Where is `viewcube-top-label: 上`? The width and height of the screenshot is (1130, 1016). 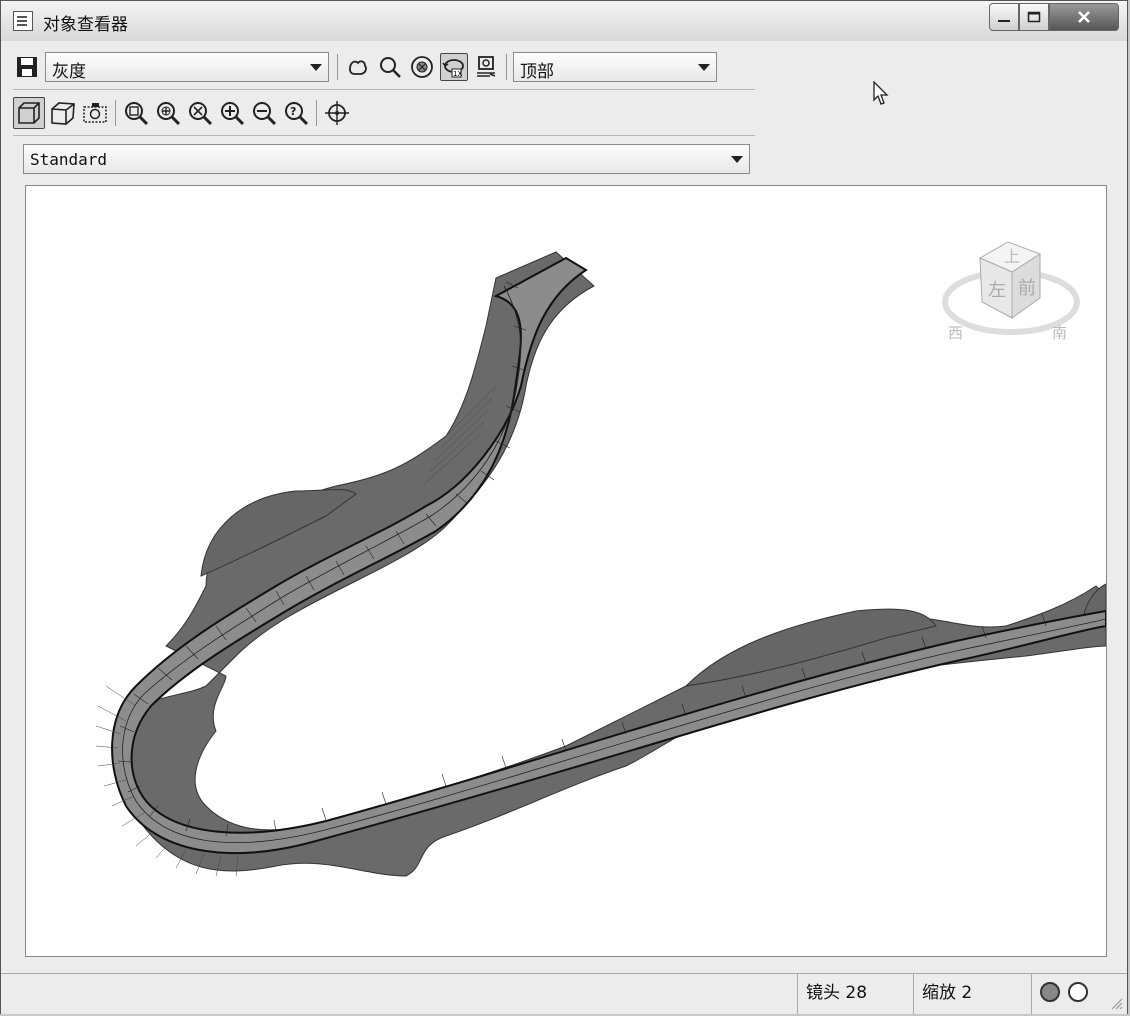 viewcube-top-label: 上 is located at coordinates (1012, 256).